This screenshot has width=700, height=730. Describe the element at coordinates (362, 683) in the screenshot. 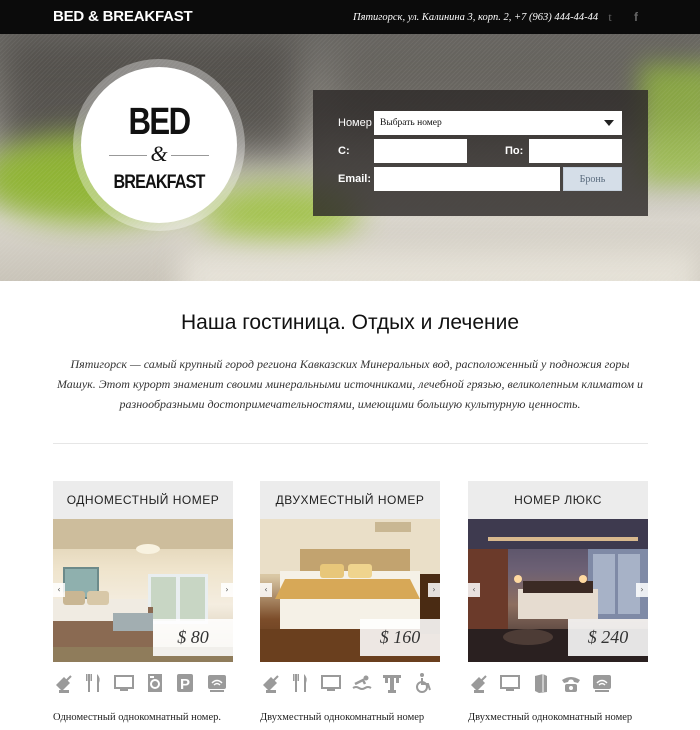

I see `pool-icon` at that location.